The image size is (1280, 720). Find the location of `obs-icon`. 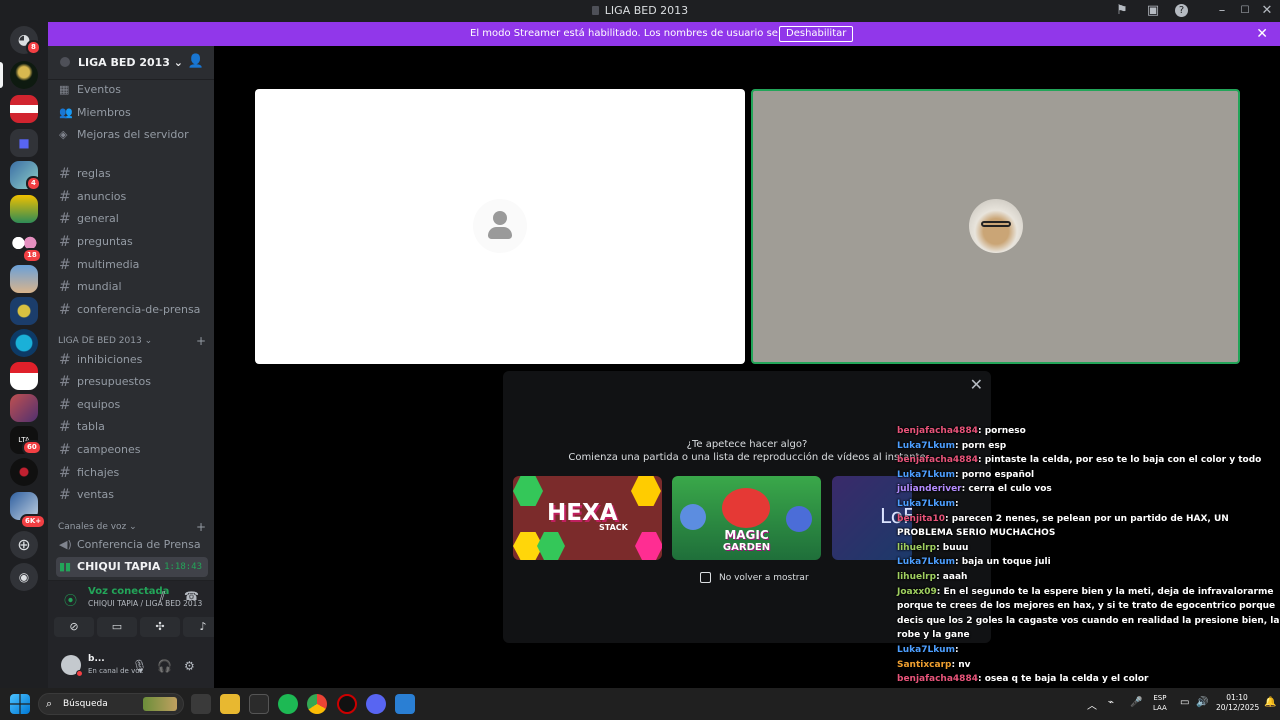

obs-icon is located at coordinates (347, 704).